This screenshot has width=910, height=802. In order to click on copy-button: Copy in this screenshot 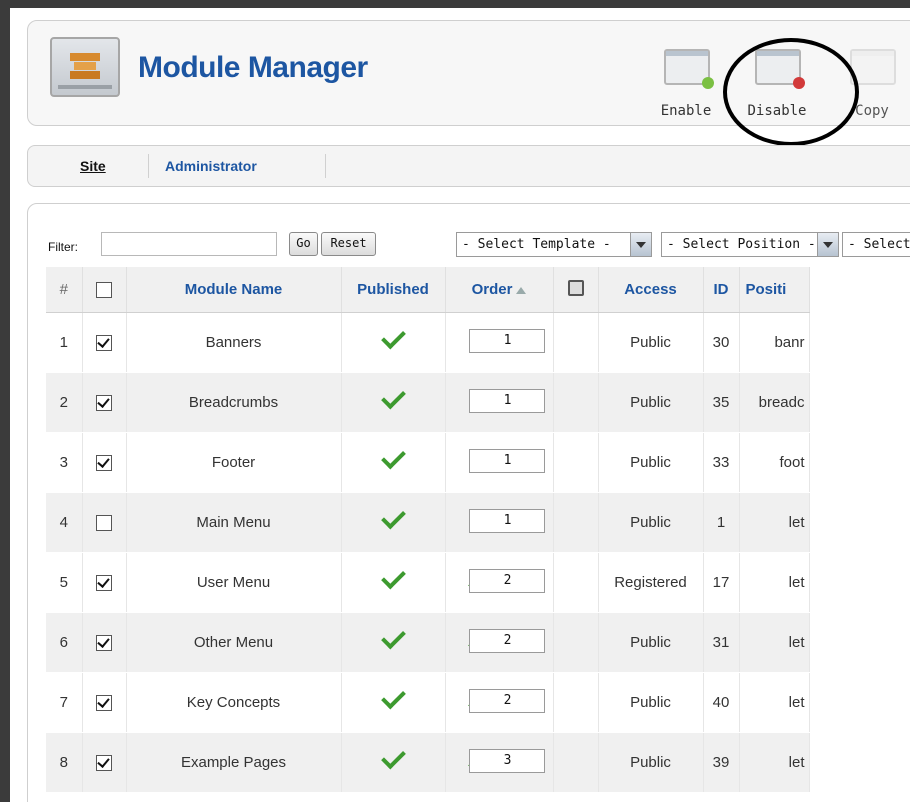, I will do `click(872, 83)`.